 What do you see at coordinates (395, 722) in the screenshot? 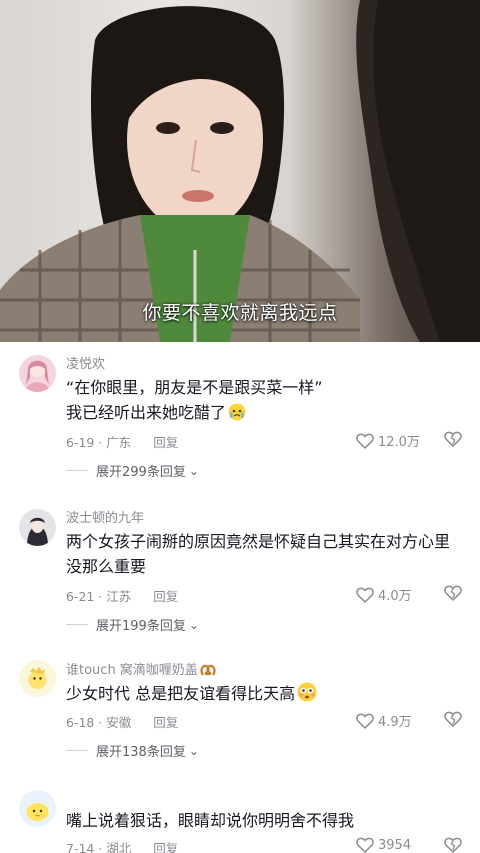
I see `like-count: 4.9万` at bounding box center [395, 722].